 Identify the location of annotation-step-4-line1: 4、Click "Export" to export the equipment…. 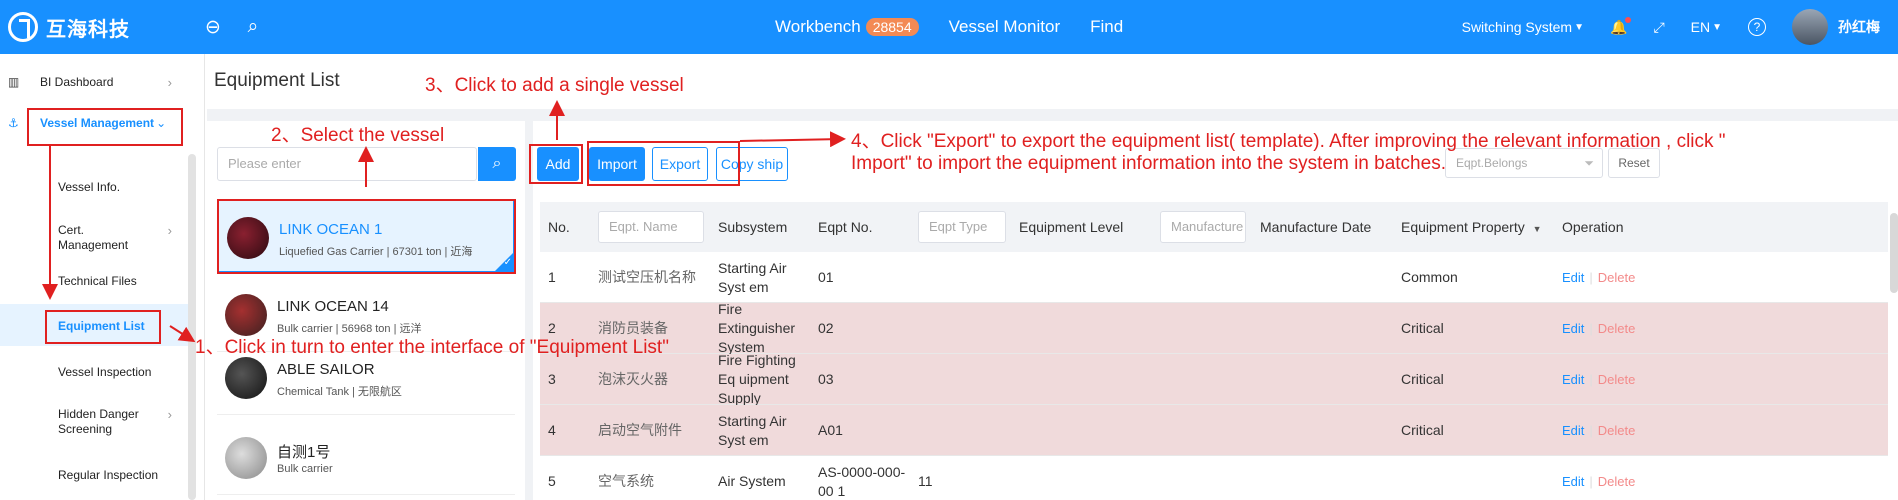
(1288, 141).